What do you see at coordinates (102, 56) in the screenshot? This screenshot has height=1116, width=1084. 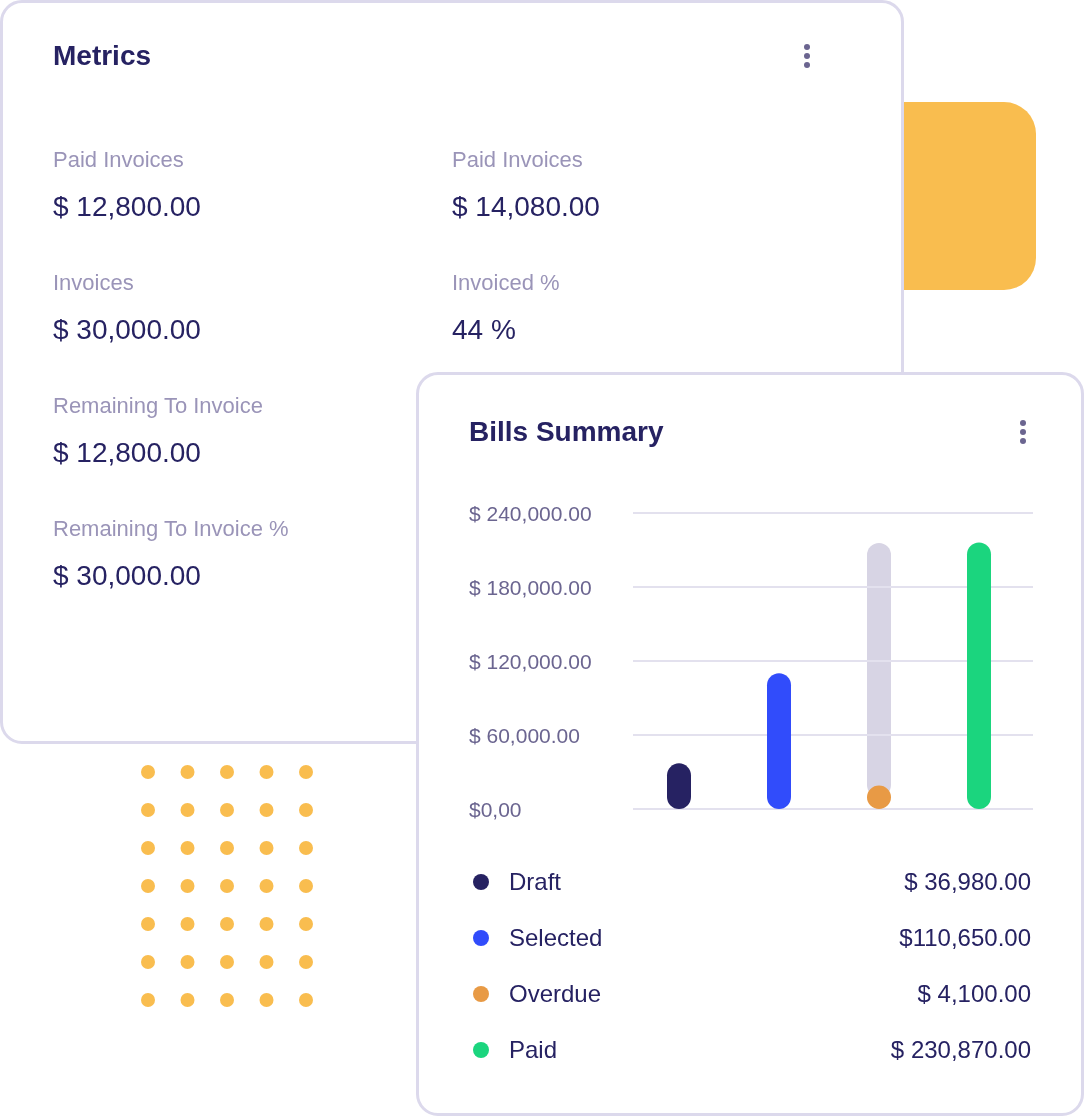 I see `card-title: Metrics` at bounding box center [102, 56].